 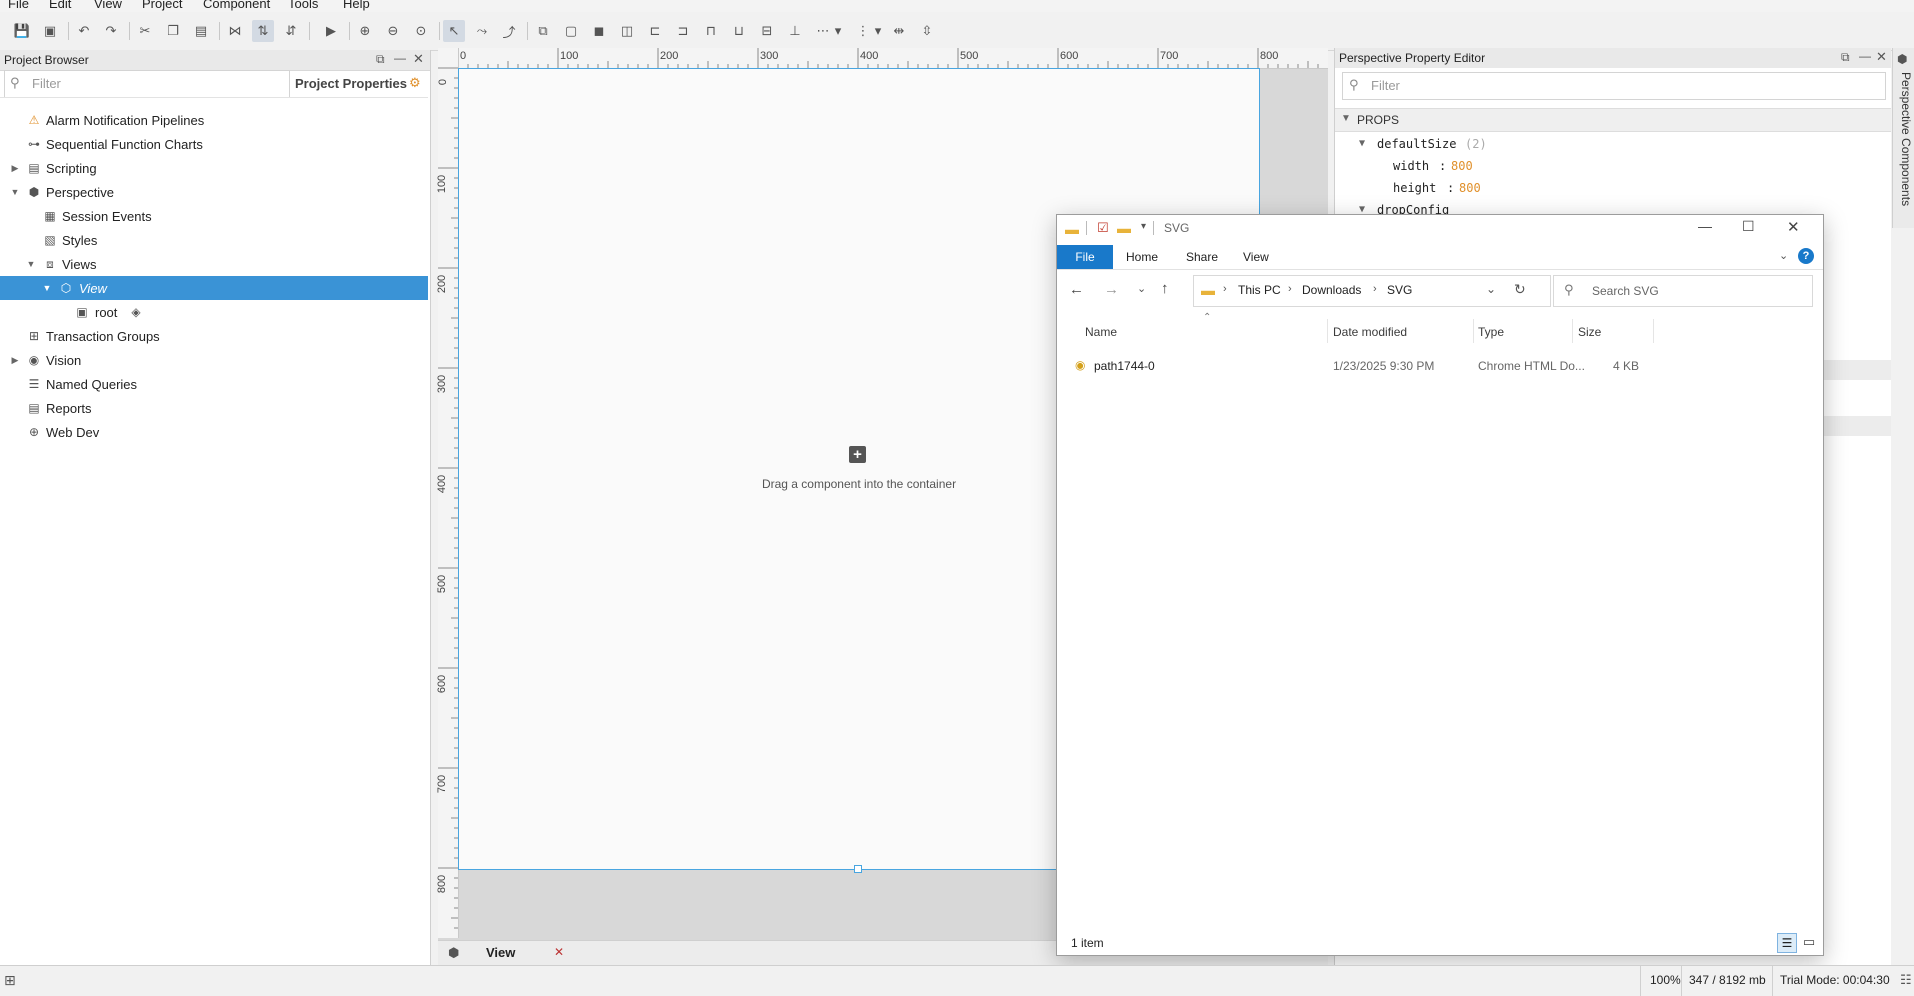 I want to click on prop-default-size: ▼ defaultSize (2), so click(x=1613, y=146).